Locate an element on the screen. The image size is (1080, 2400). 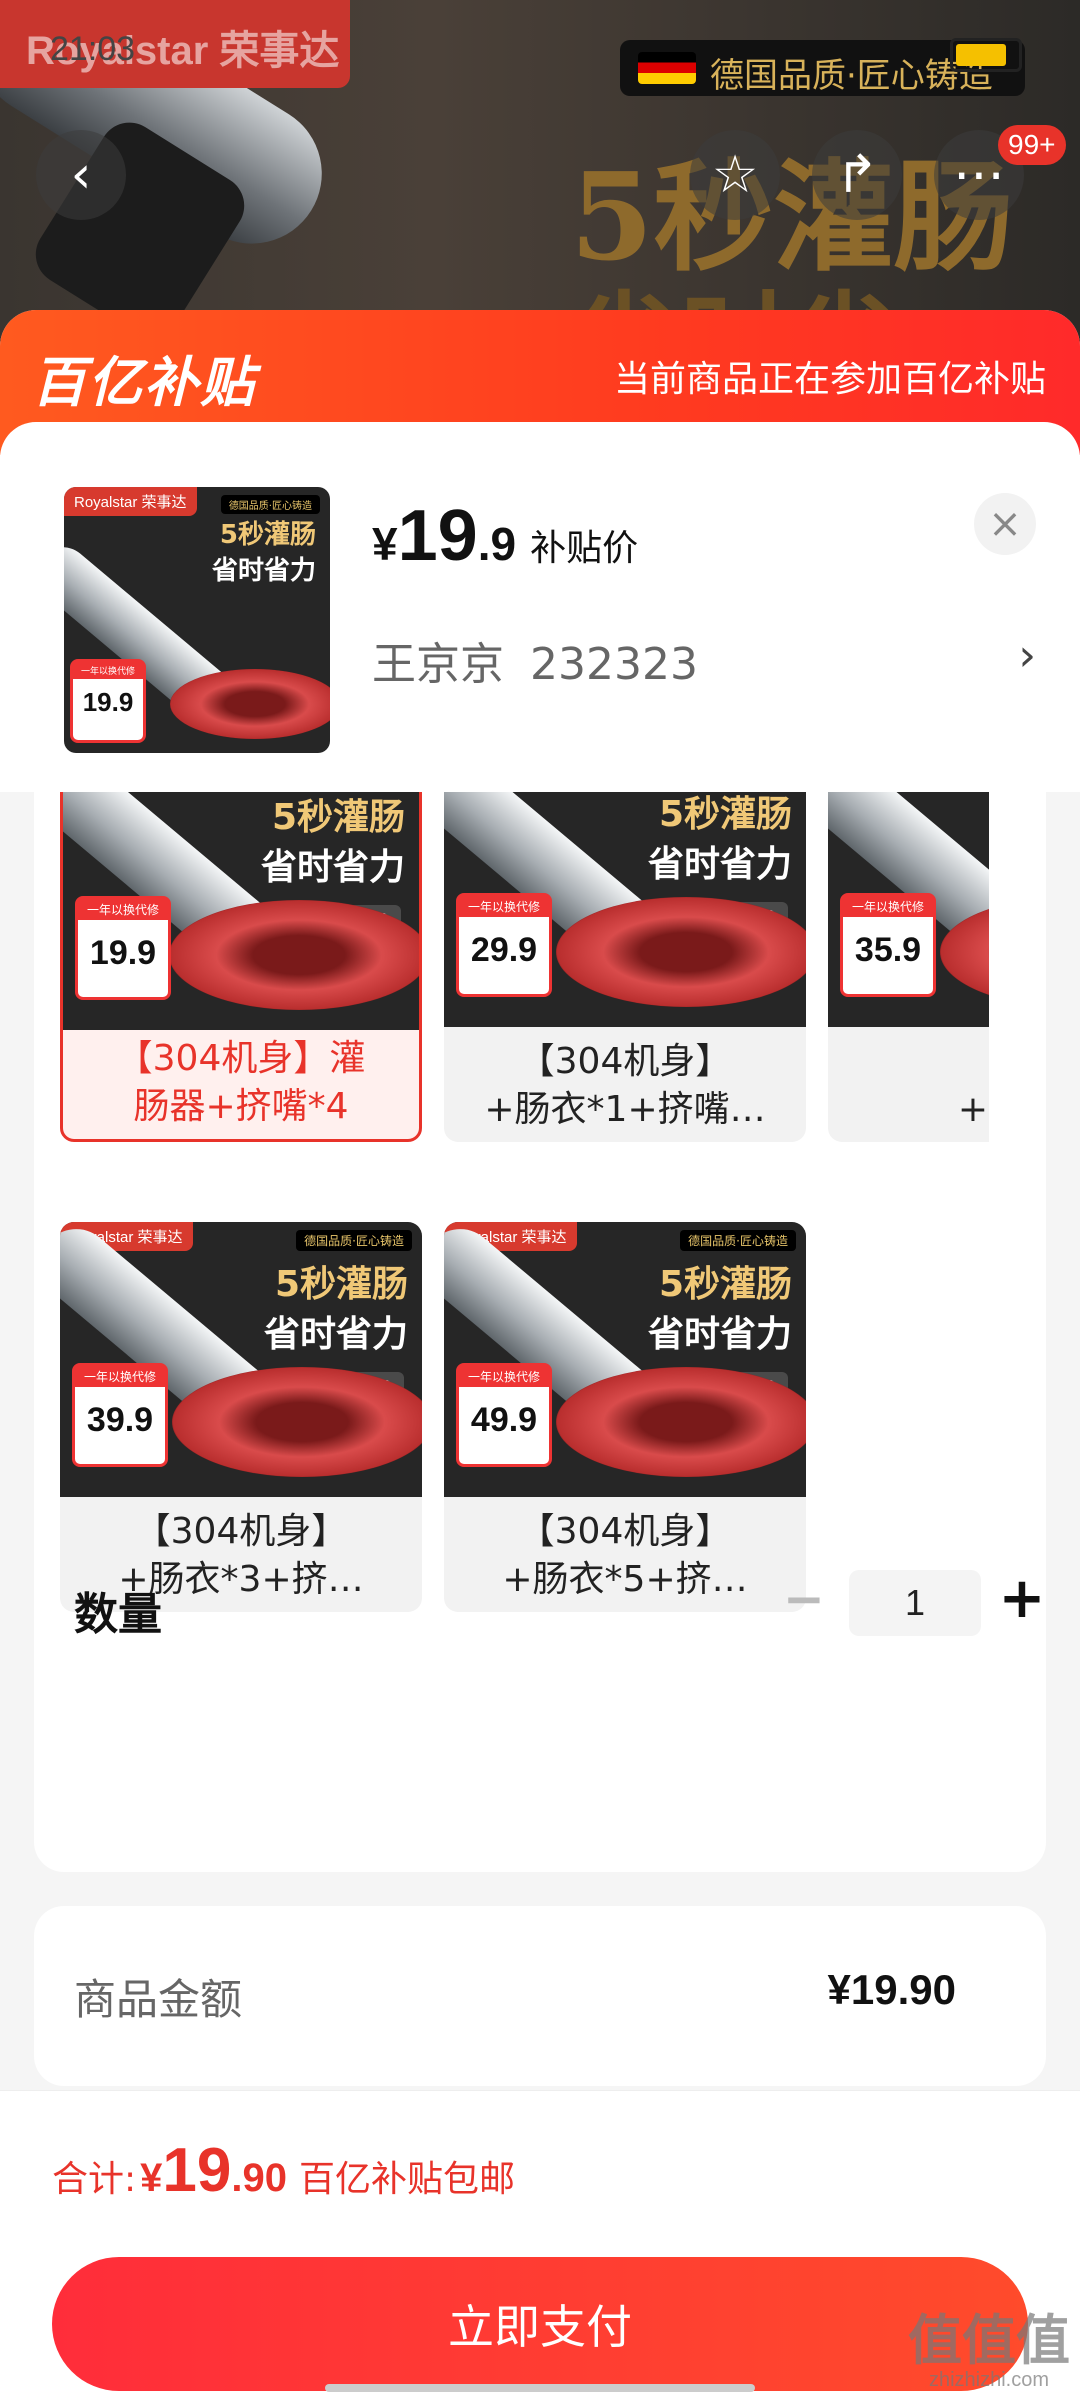
total-decimal: .90 is located at coordinates (259, 2178).